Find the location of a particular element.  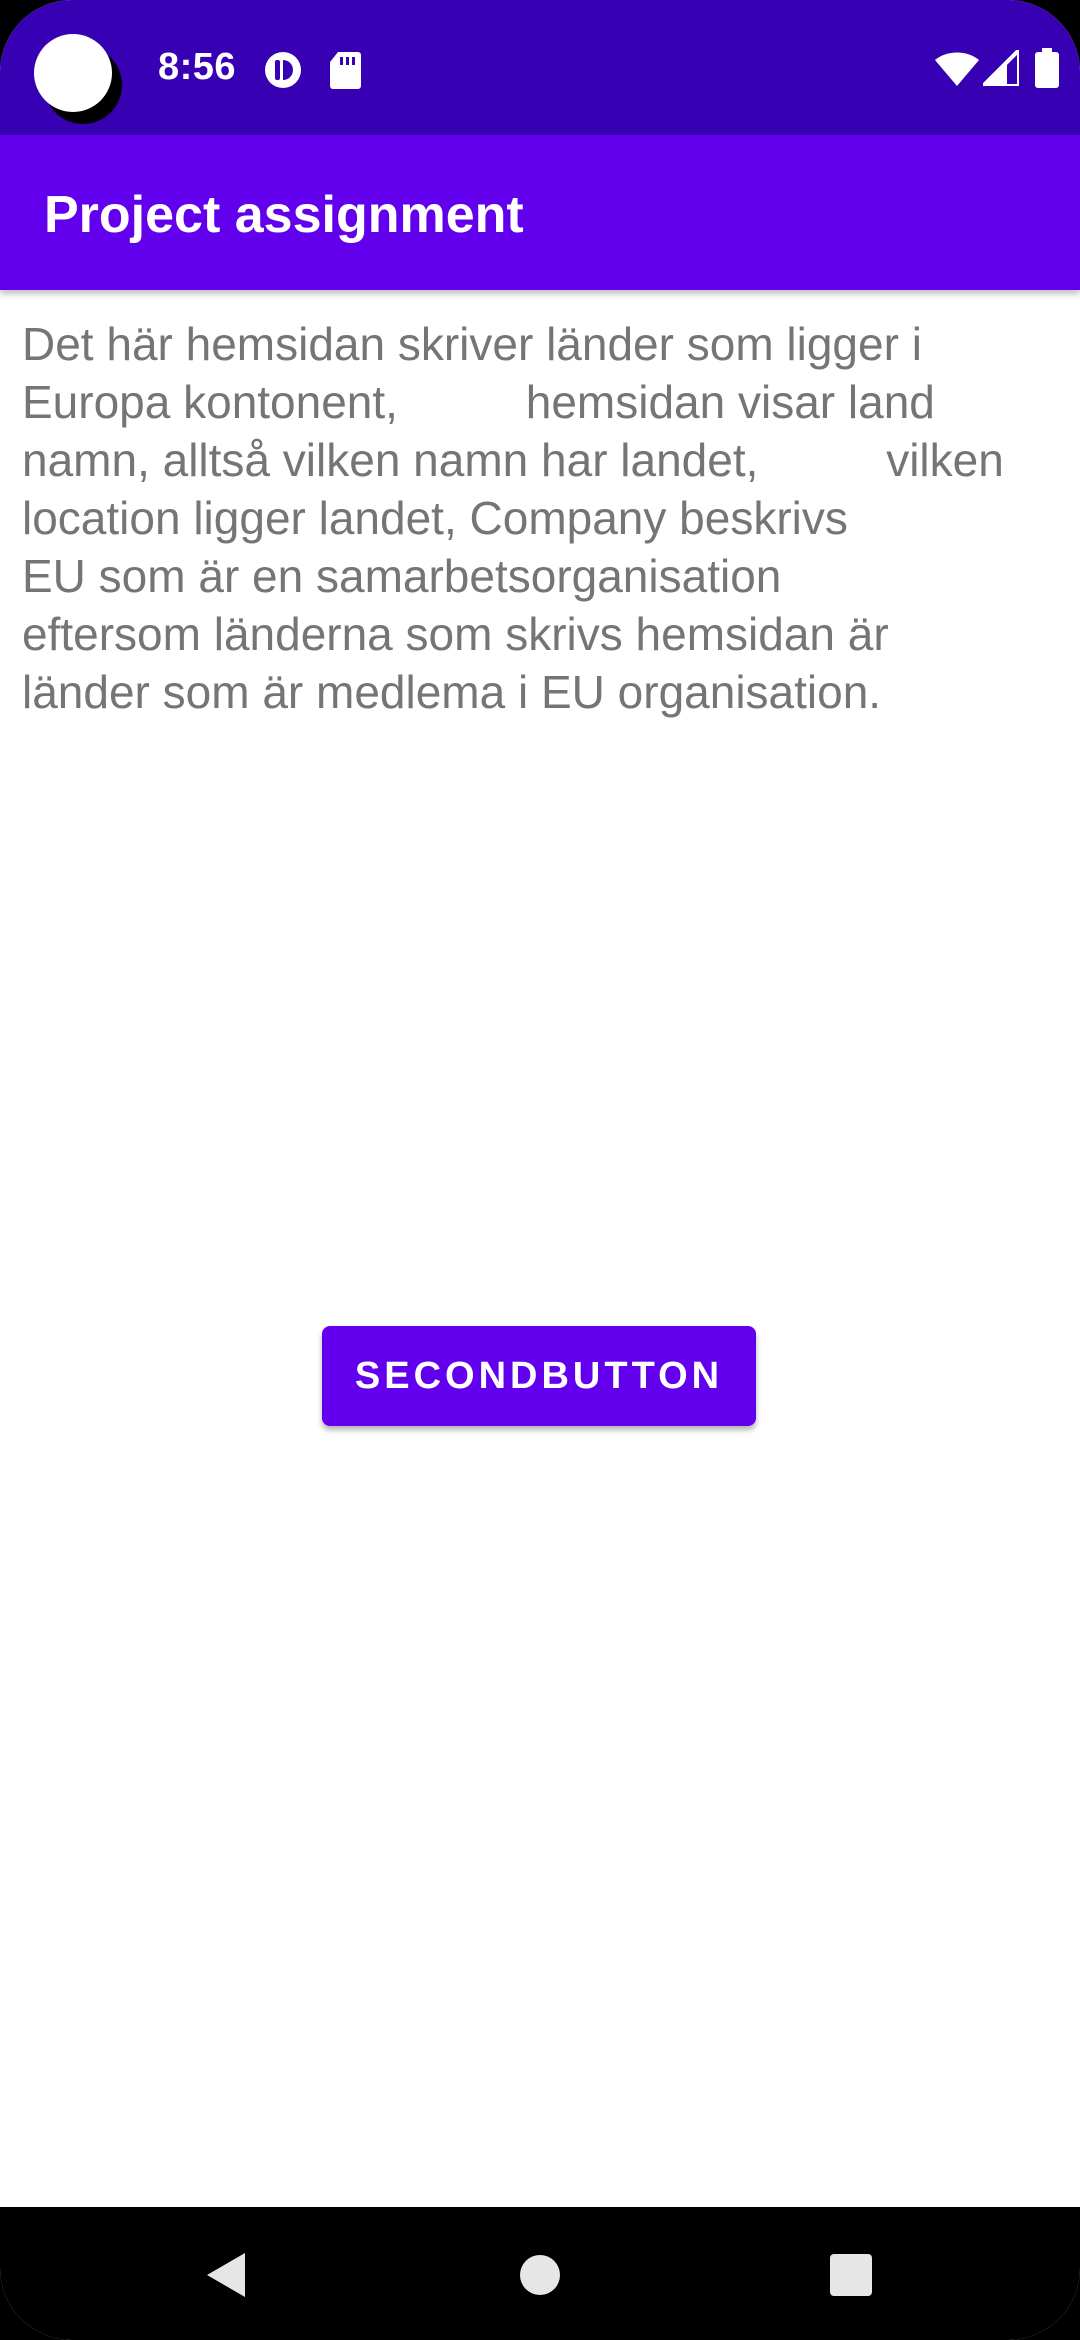

sd-card-icon is located at coordinates (345, 70).